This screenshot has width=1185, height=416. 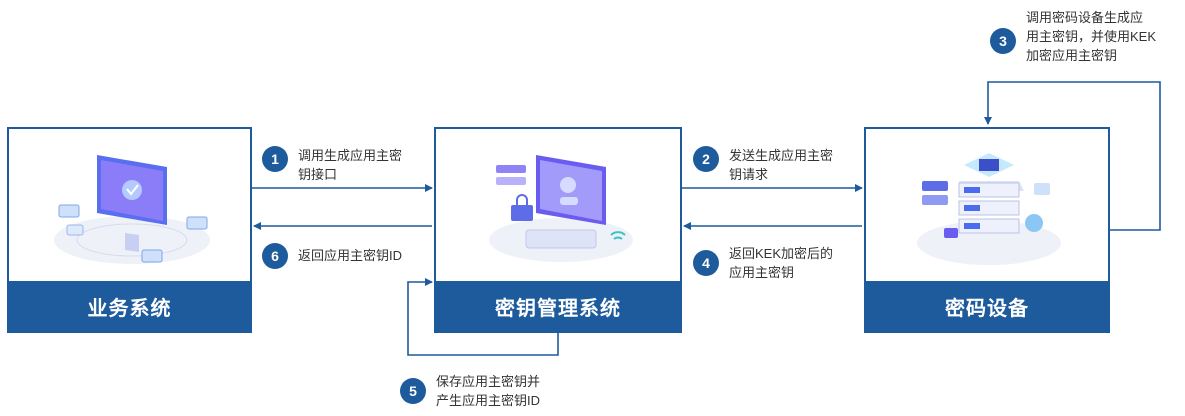 What do you see at coordinates (987, 306) in the screenshot?
I see `crypto-device-title: 密码设备` at bounding box center [987, 306].